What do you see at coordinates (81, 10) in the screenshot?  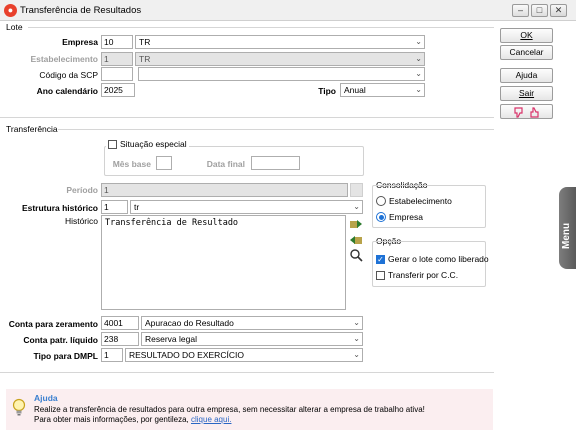 I see `window-title: Transferência de Resultados` at bounding box center [81, 10].